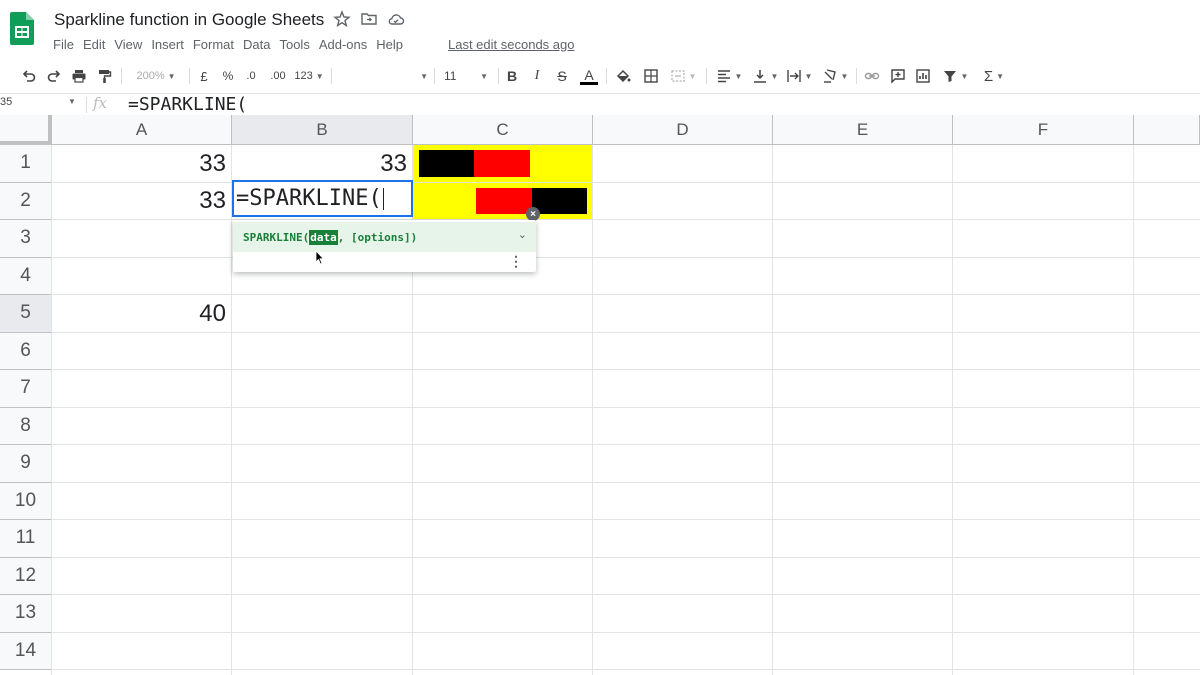  What do you see at coordinates (22, 28) in the screenshot?
I see `google-sheets-logo-icon` at bounding box center [22, 28].